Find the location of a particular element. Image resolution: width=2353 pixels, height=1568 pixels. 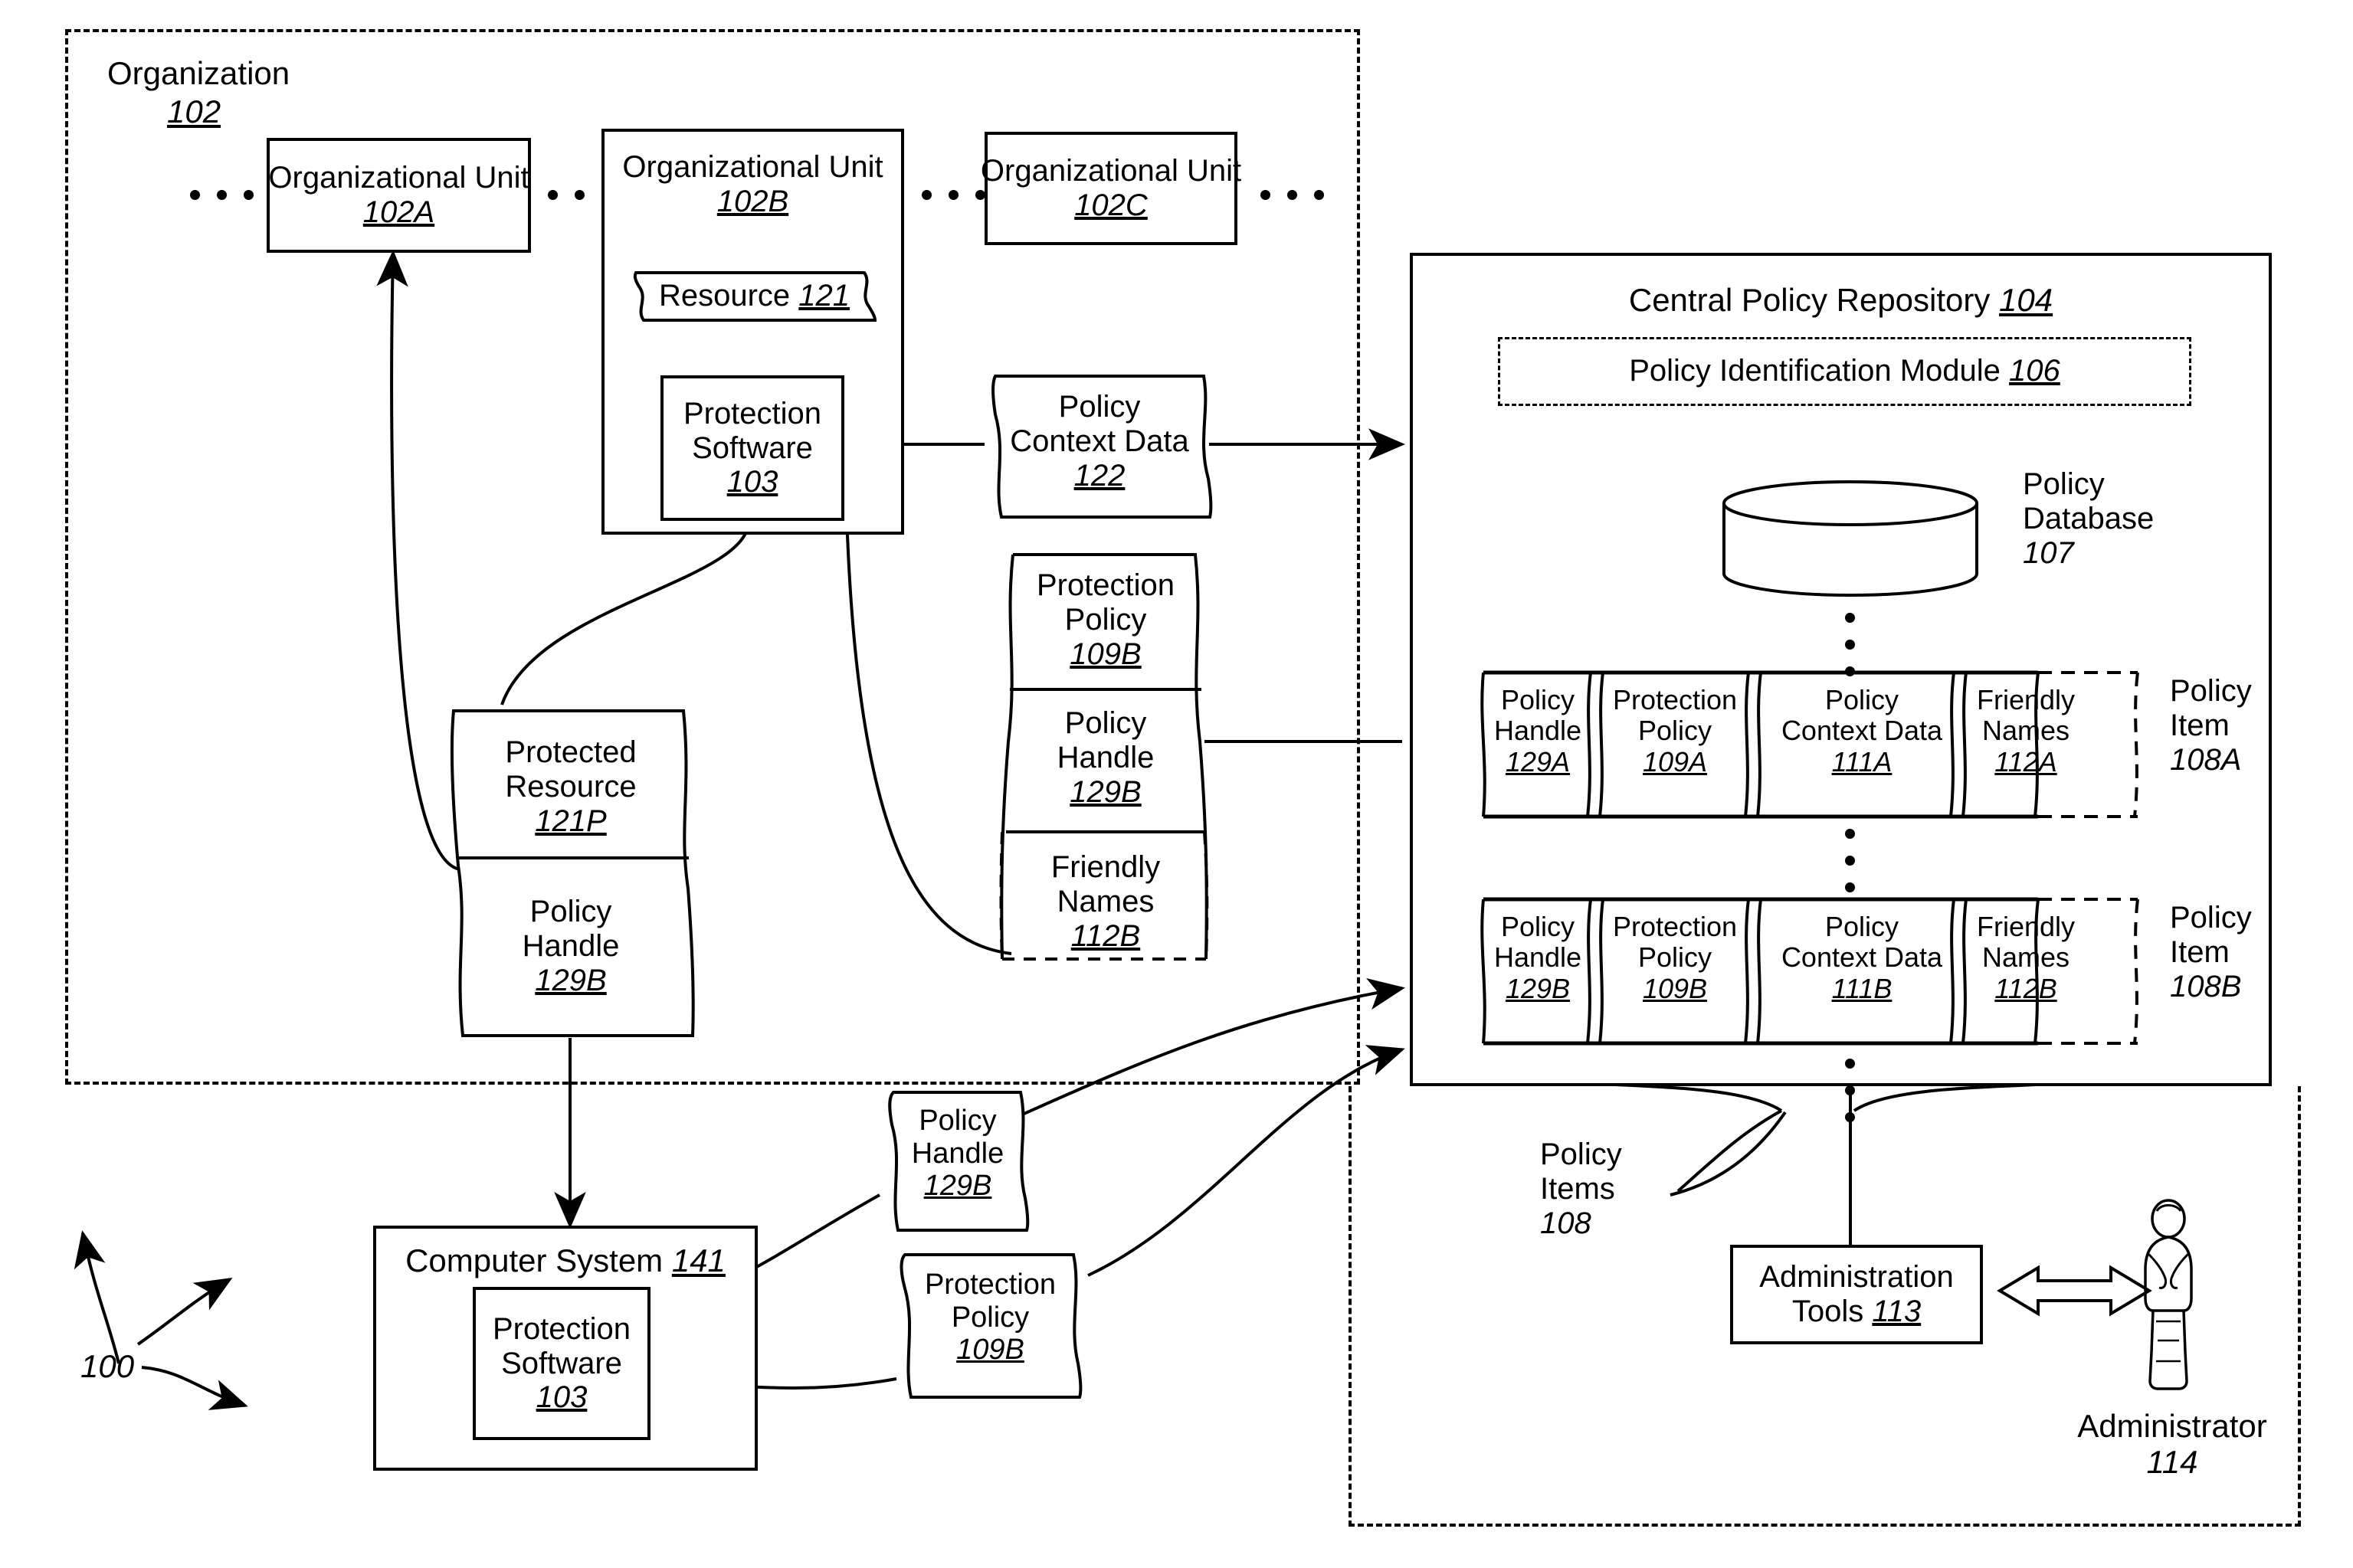

policy-handle-129b-line2: Handle is located at coordinates (1106, 757).